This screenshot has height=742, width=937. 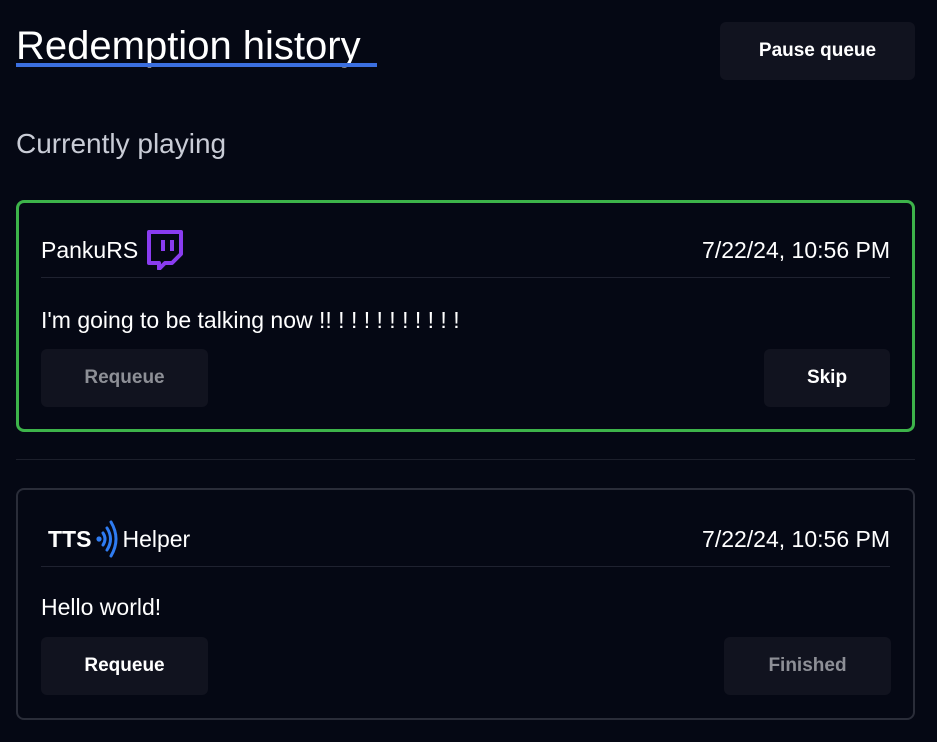 I want to click on section-divider, so click(x=465, y=459).